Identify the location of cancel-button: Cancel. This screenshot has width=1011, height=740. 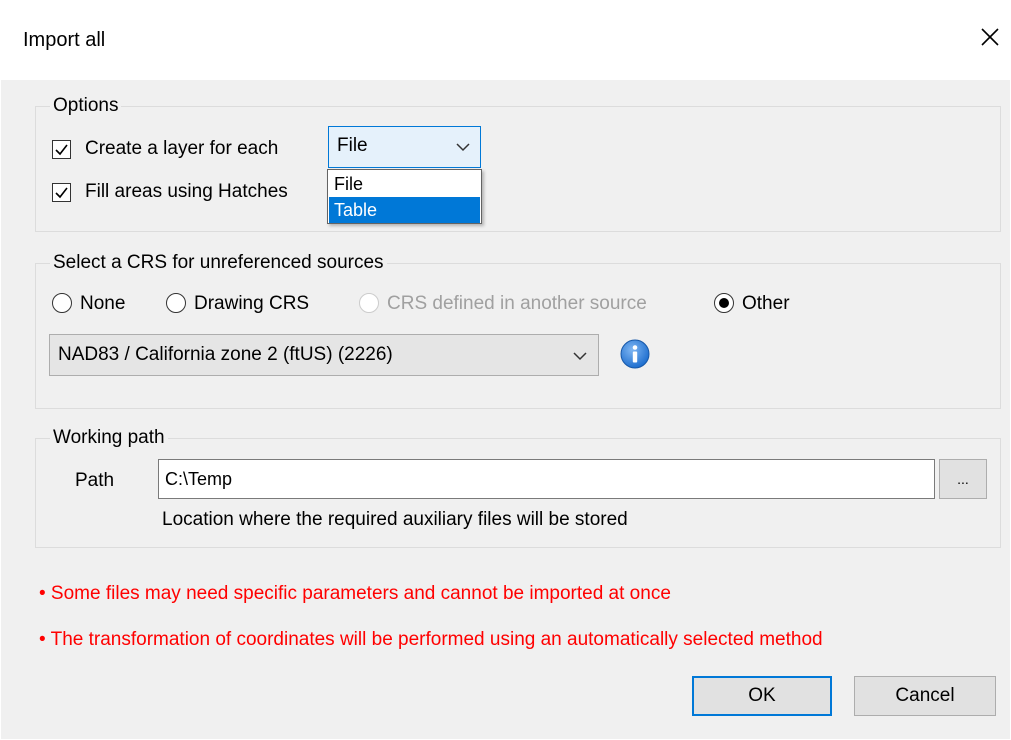
(925, 696).